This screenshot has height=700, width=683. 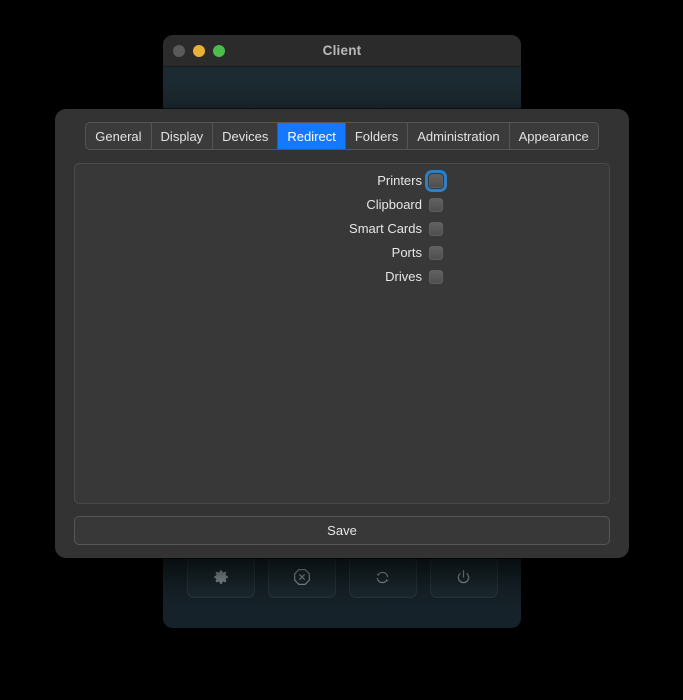 I want to click on option-row-drives: Drives, so click(x=382, y=276).